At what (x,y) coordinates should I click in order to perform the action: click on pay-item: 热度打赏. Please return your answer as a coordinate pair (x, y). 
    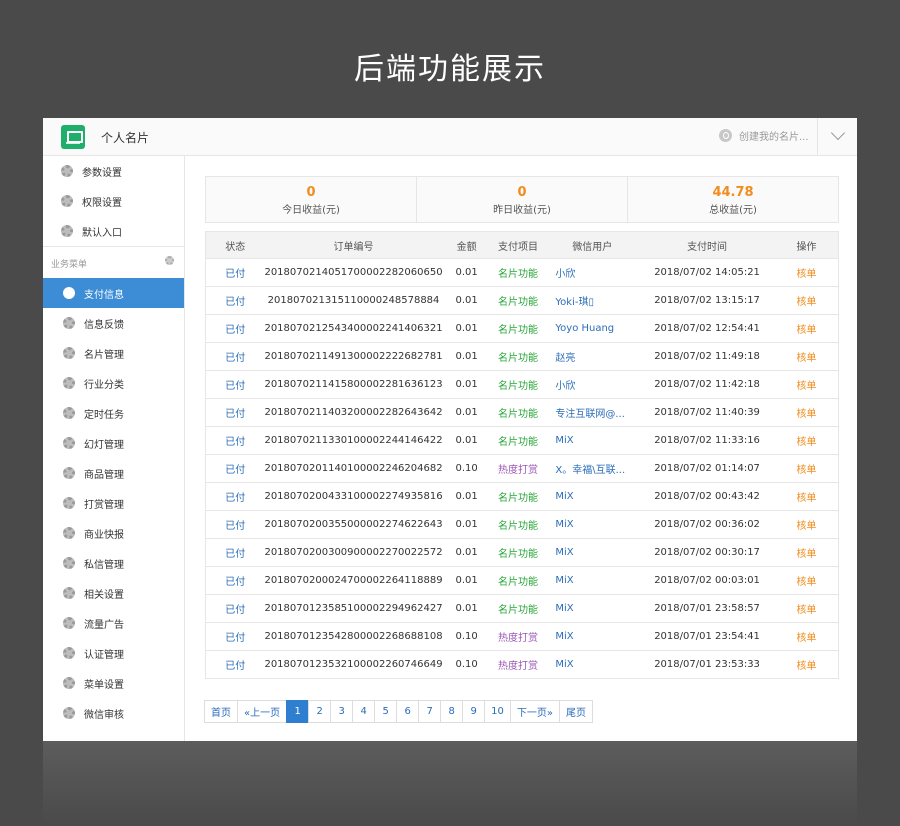
    Looking at the image, I should click on (518, 664).